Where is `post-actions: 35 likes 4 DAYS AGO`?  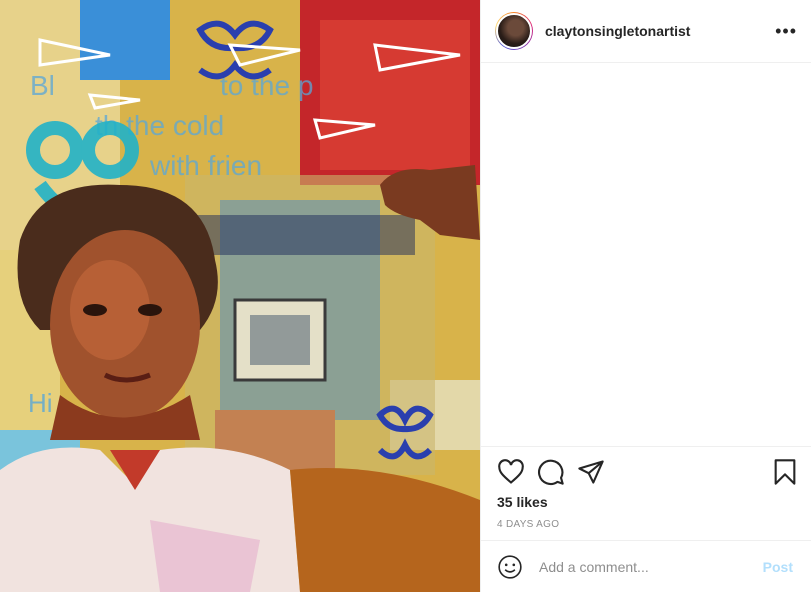
post-actions: 35 likes 4 DAYS AGO is located at coordinates (646, 493).